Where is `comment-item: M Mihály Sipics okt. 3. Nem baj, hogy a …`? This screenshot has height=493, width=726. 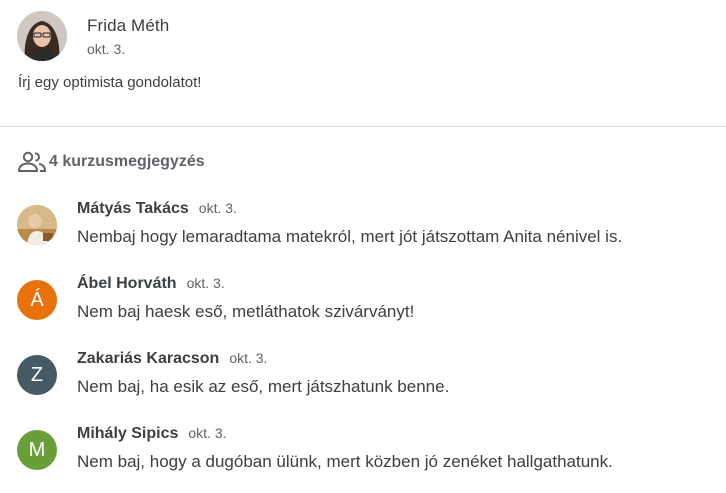 comment-item: M Mihály Sipics okt. 3. Nem baj, hogy a … is located at coordinates (315, 448).